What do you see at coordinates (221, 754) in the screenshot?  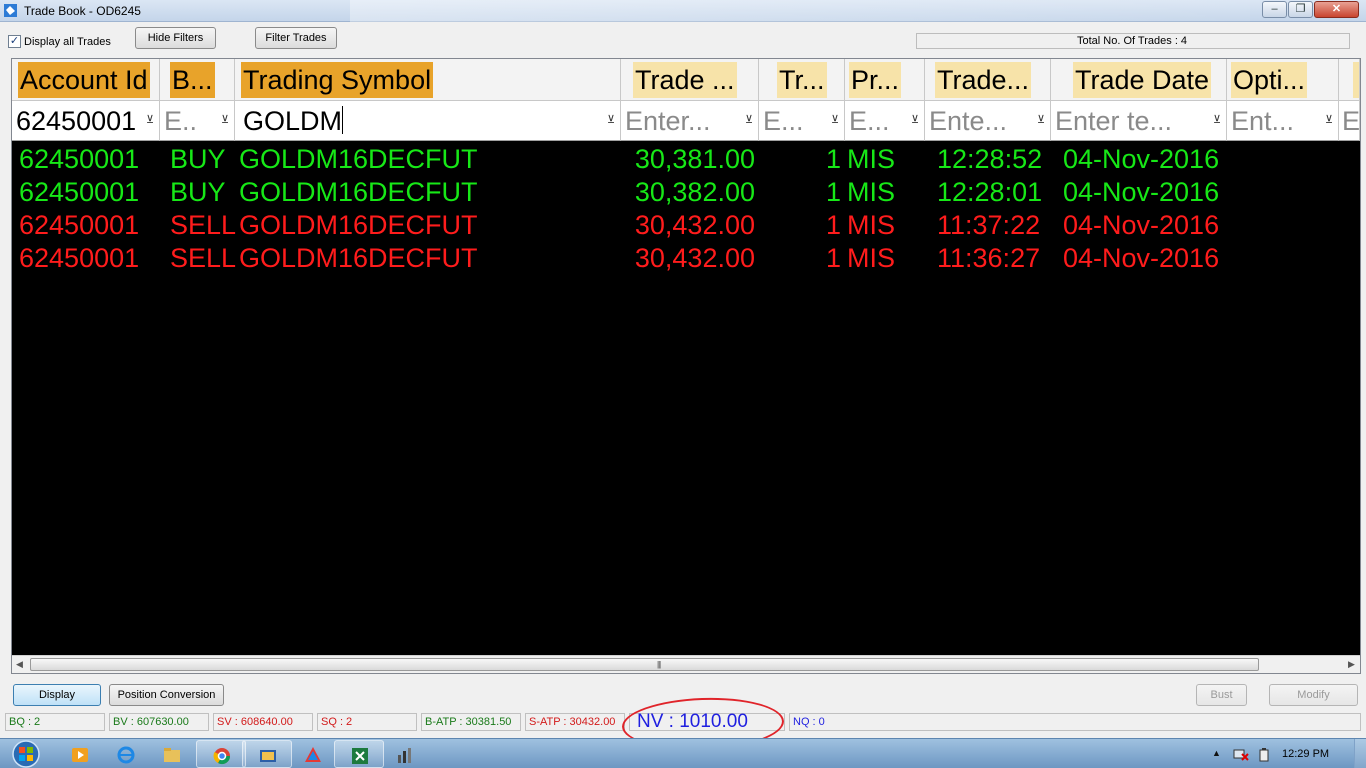 I see `chrome-taskbar-icon` at bounding box center [221, 754].